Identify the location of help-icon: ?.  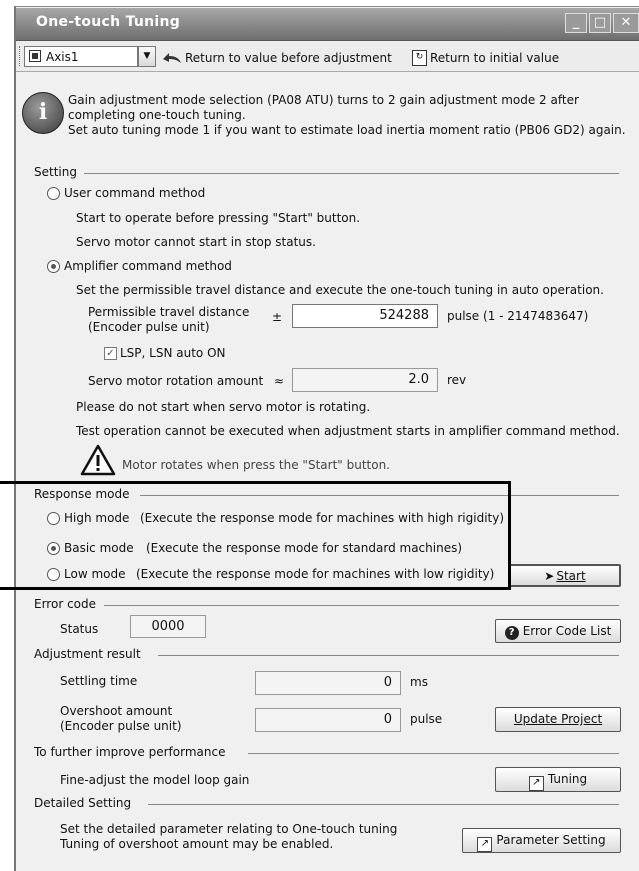
(511, 633).